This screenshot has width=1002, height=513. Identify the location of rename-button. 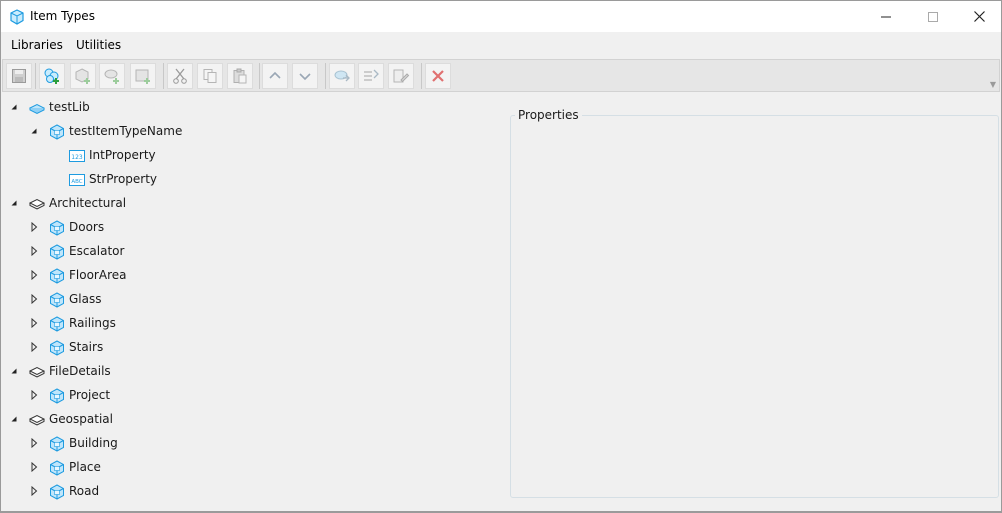
(371, 76).